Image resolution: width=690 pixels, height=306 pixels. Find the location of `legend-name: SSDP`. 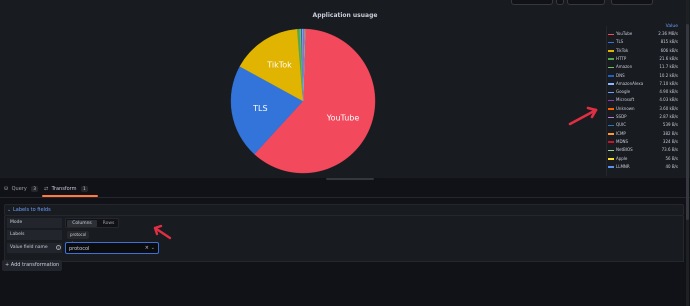

legend-name: SSDP is located at coordinates (621, 116).